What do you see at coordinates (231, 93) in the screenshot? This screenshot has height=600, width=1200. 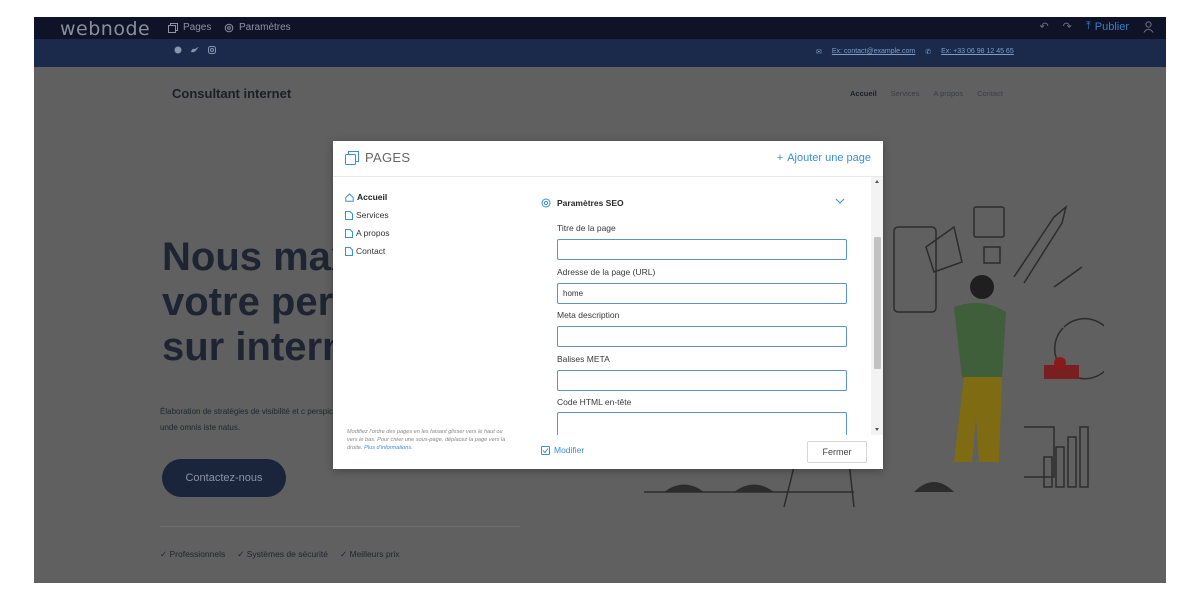 I see `site-brand: Consultant internet` at bounding box center [231, 93].